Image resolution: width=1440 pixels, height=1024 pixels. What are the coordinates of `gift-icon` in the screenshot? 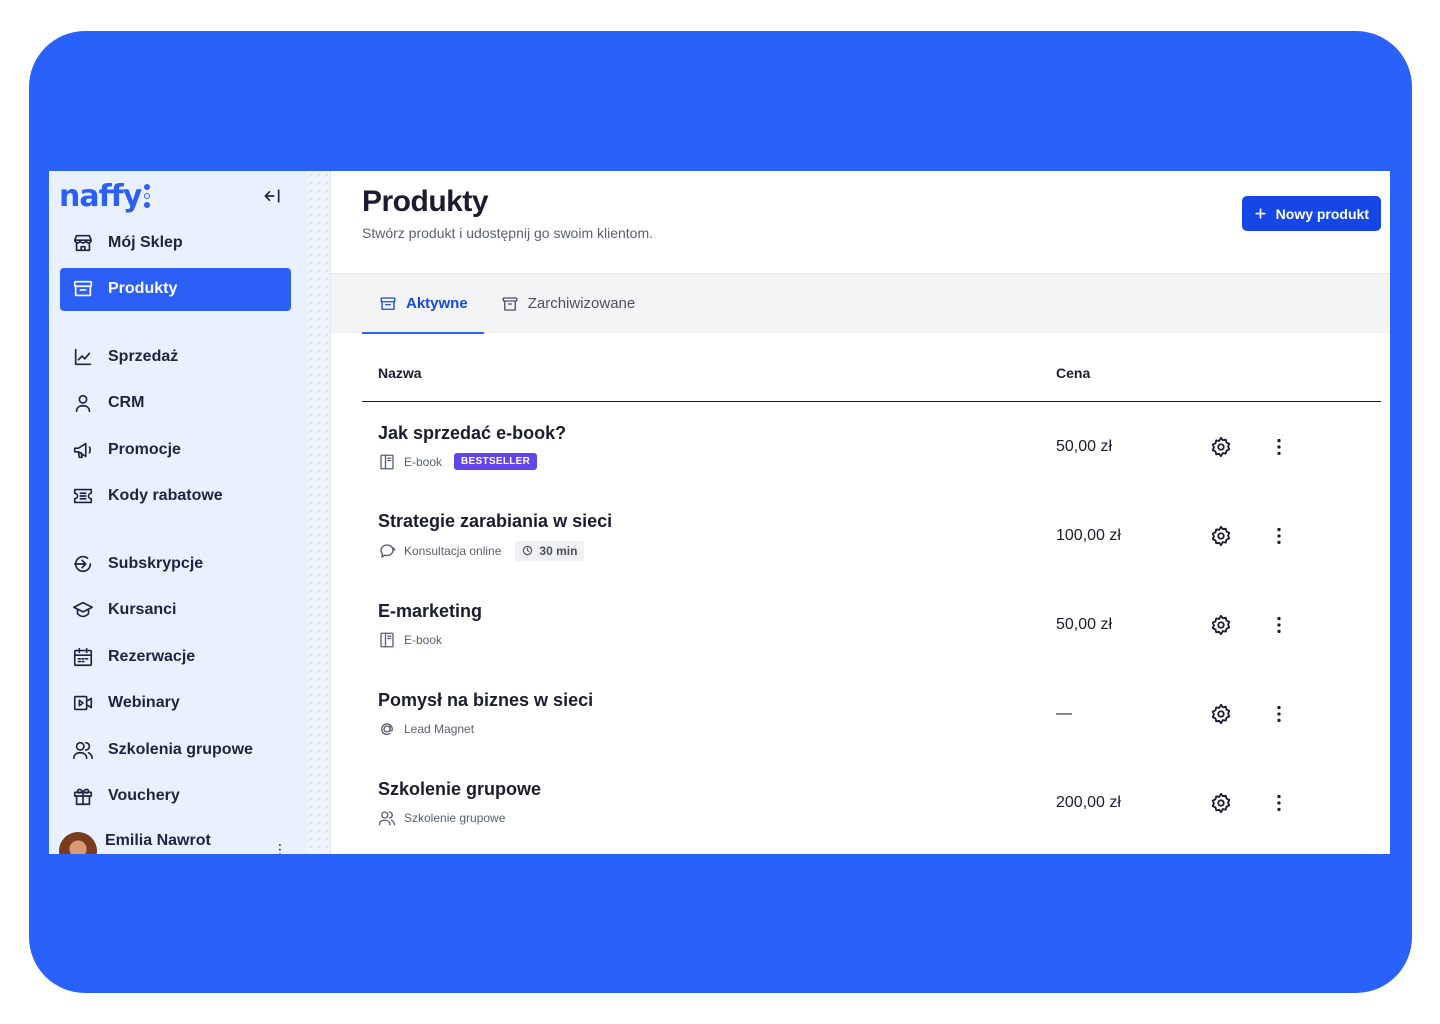 It's located at (83, 796).